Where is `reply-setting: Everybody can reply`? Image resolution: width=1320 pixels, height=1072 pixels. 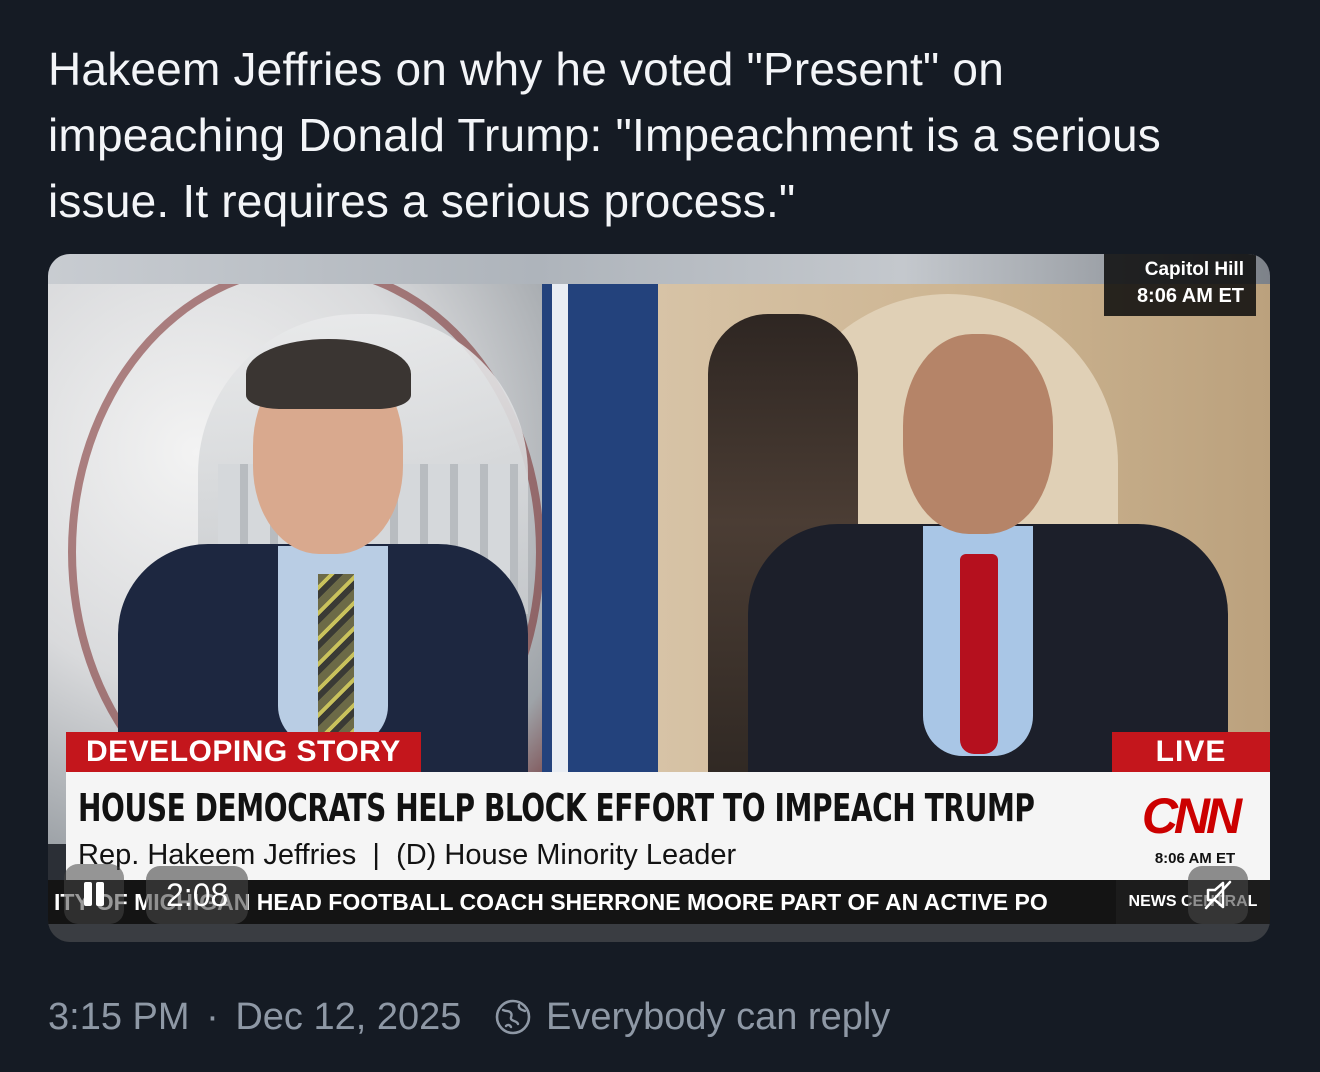
reply-setting: Everybody can reply is located at coordinates (692, 1017).